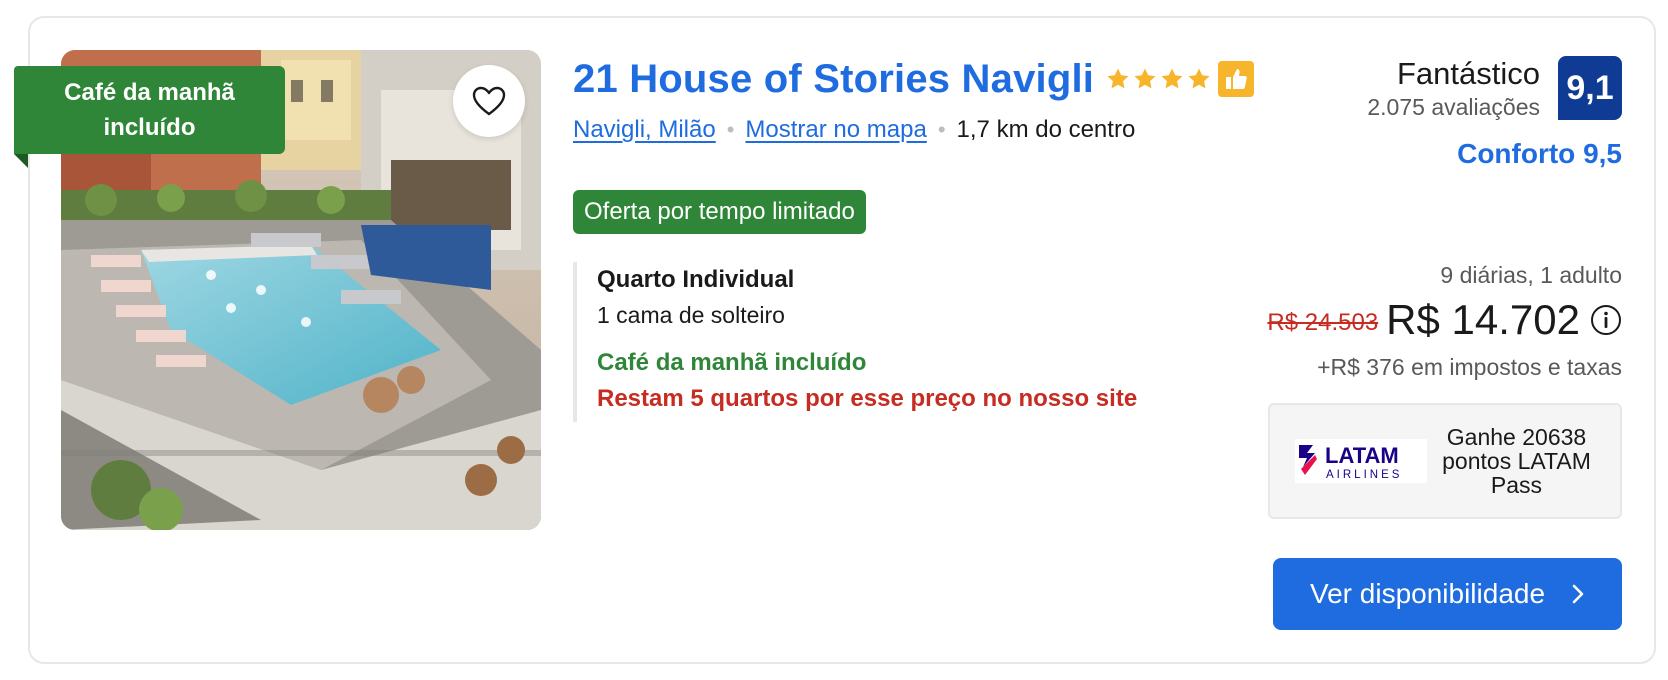 Image resolution: width=1668 pixels, height=680 pixels. Describe the element at coordinates (732, 362) in the screenshot. I see `breakfast-included: Café da manhã incluído` at that location.